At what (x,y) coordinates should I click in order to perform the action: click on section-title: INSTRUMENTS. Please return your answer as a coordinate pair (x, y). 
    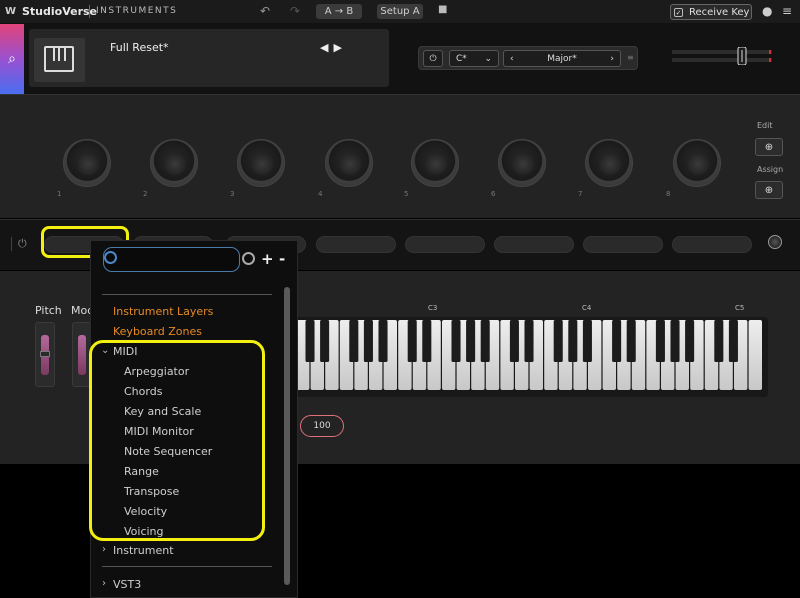
    Looking at the image, I should click on (137, 11).